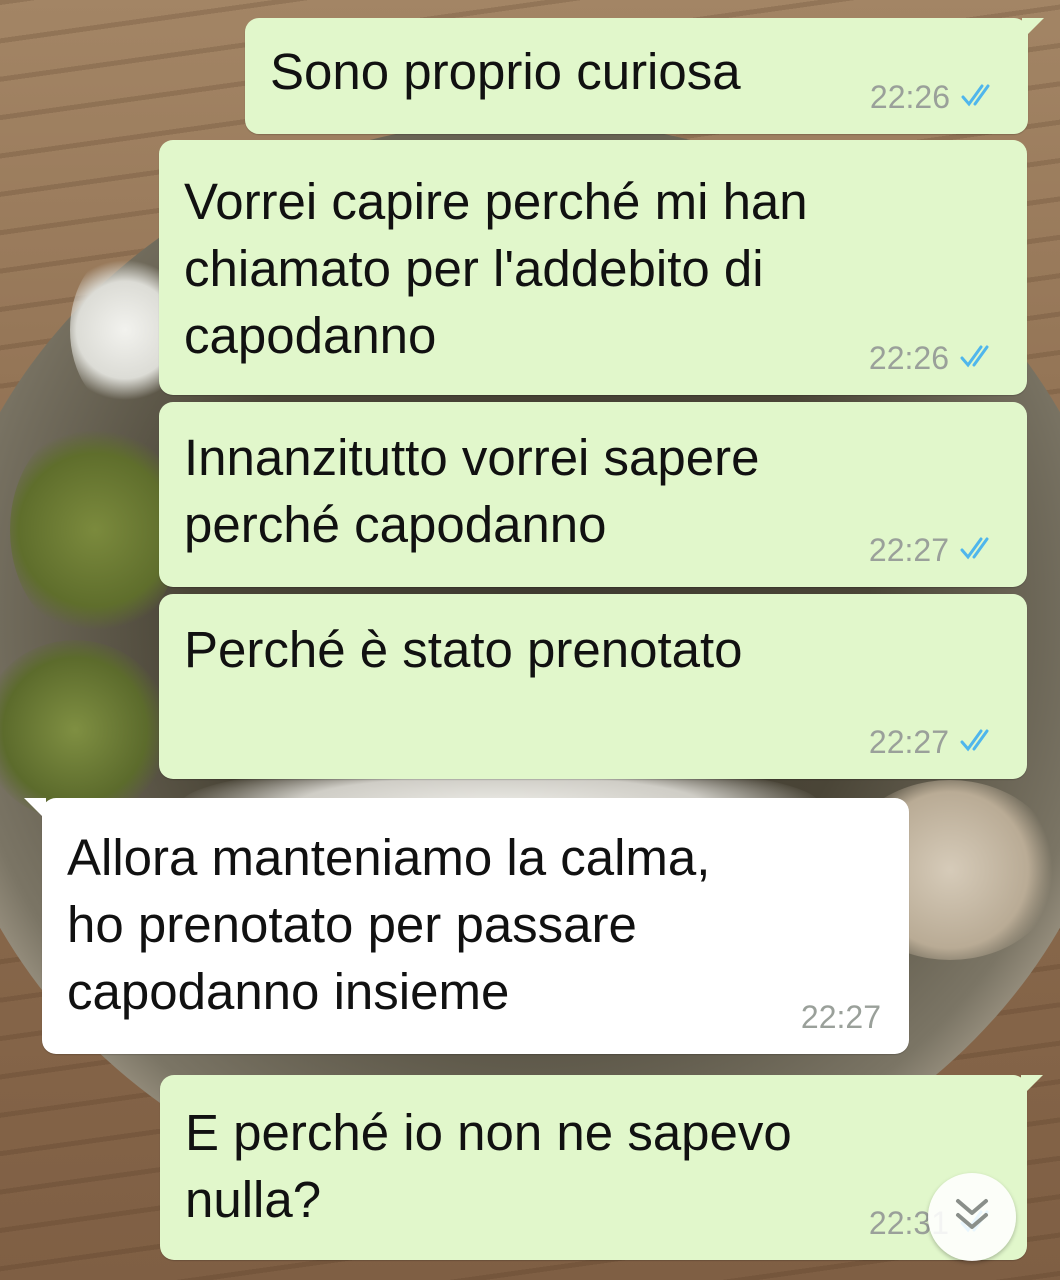  What do you see at coordinates (505, 71) in the screenshot?
I see `message-text: Sono proprio curiosa` at bounding box center [505, 71].